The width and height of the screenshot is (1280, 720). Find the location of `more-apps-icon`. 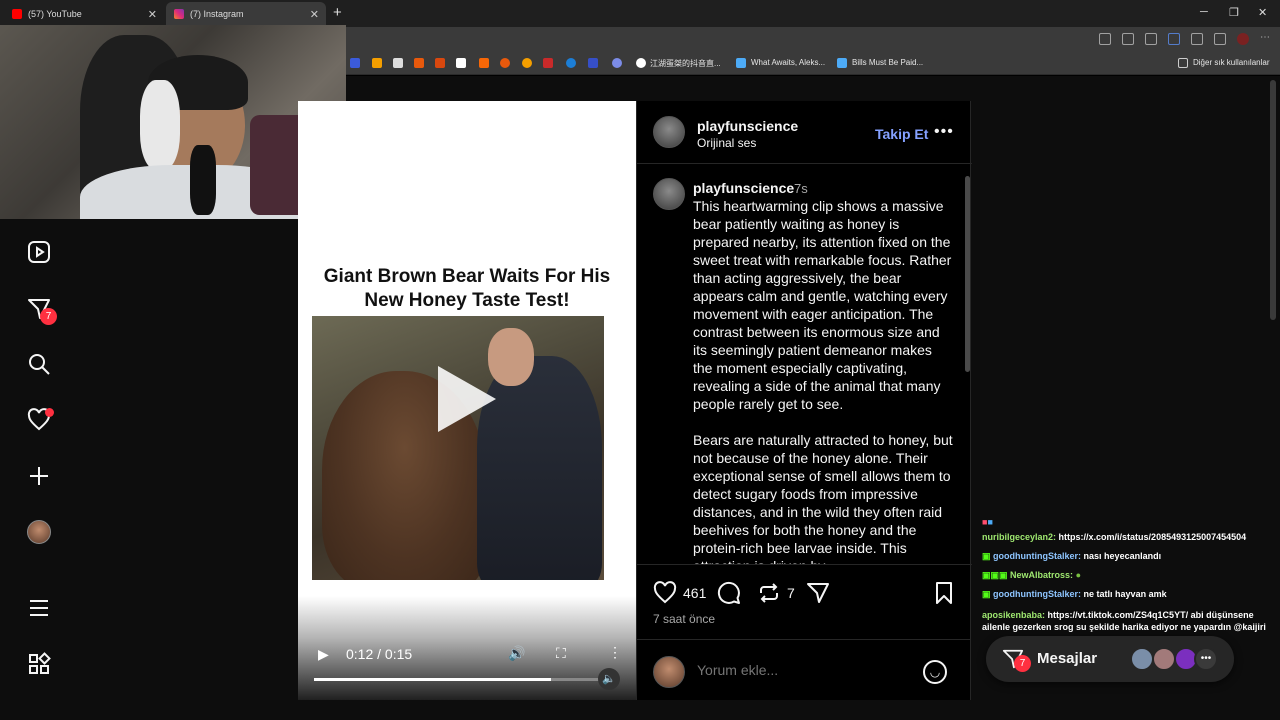

more-apps-icon is located at coordinates (39, 664).